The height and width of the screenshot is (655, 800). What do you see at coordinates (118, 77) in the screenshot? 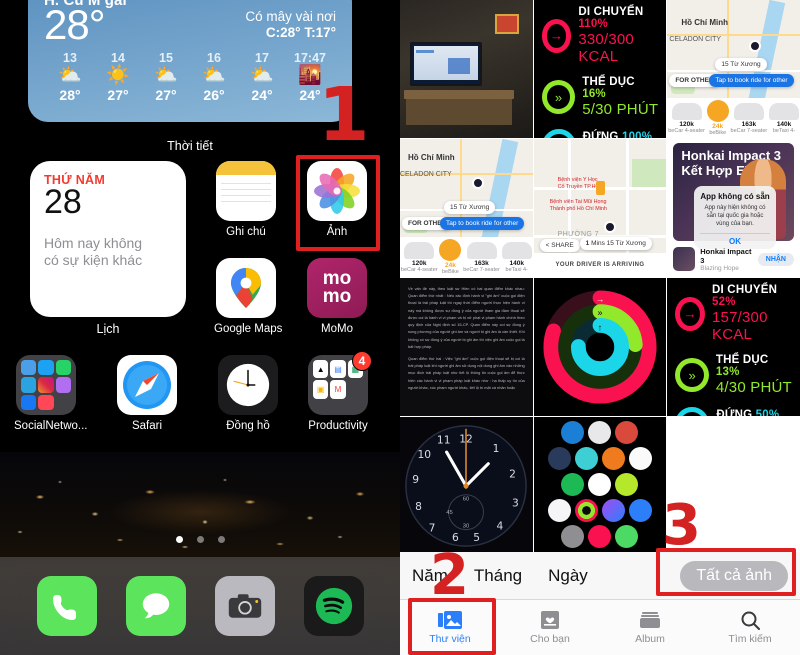
I see `forecast-hour: 14 ☀️ 27°` at bounding box center [118, 77].